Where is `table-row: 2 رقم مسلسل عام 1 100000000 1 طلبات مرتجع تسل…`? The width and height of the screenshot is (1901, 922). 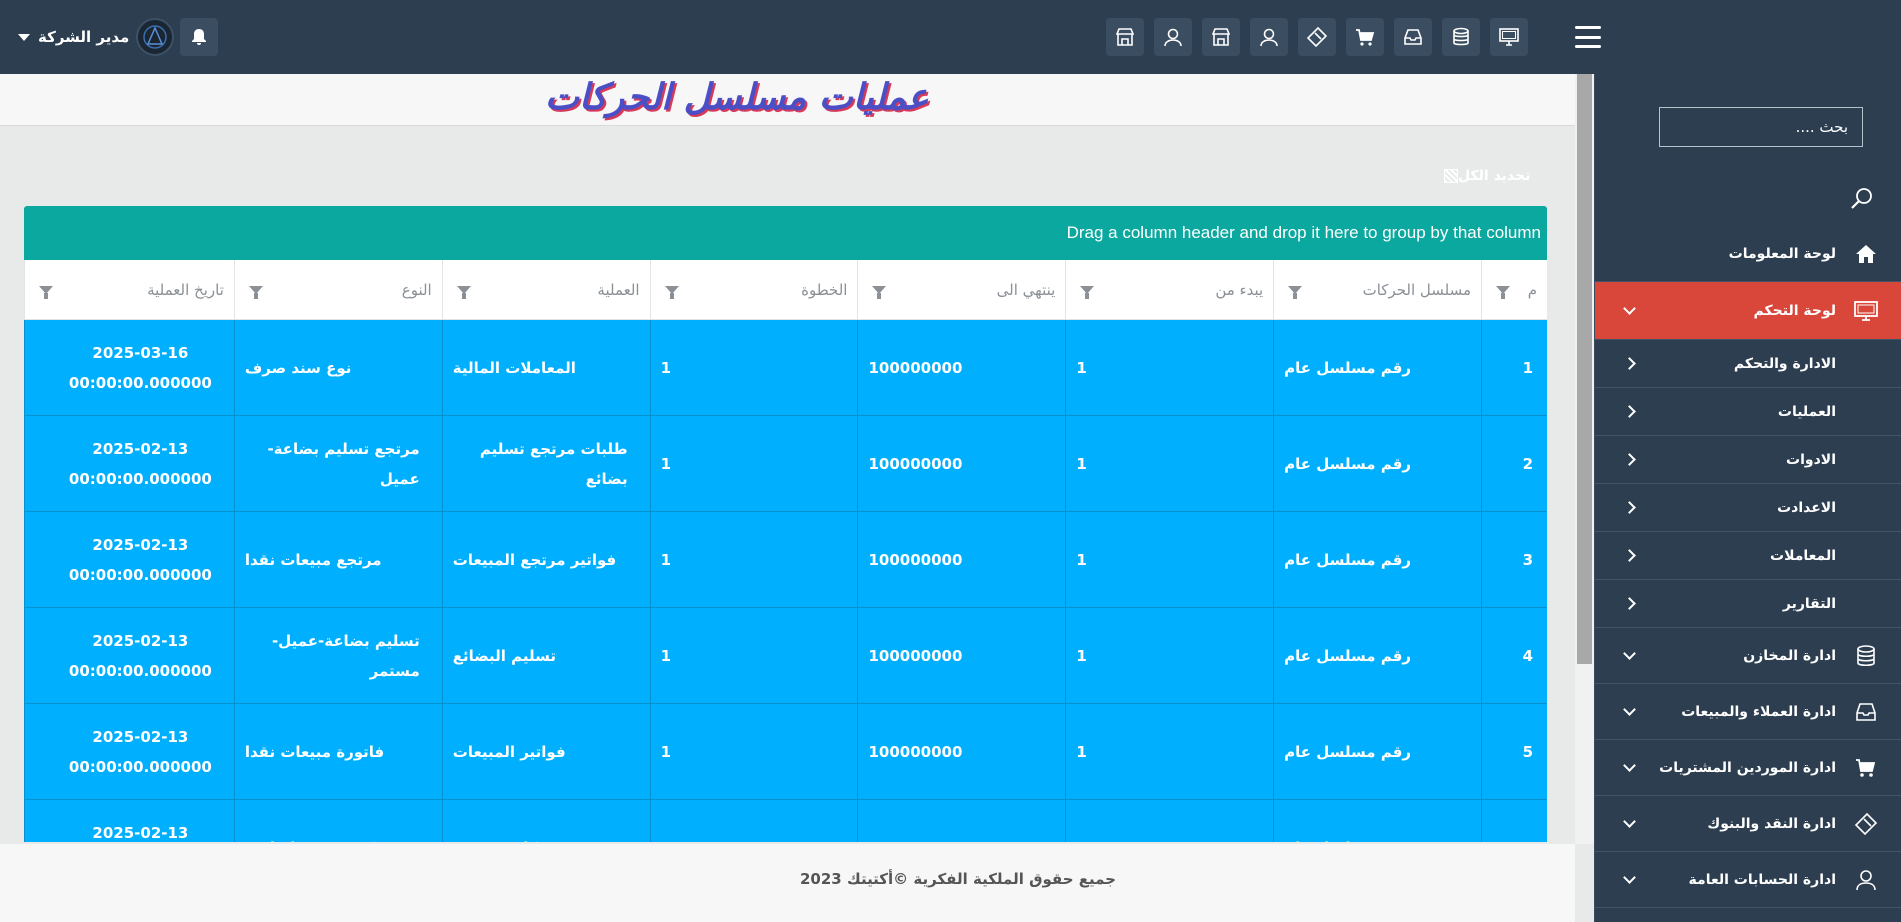 table-row: 2 رقم مسلسل عام 1 100000000 1 طلبات مرتجع تسل… is located at coordinates (785, 464).